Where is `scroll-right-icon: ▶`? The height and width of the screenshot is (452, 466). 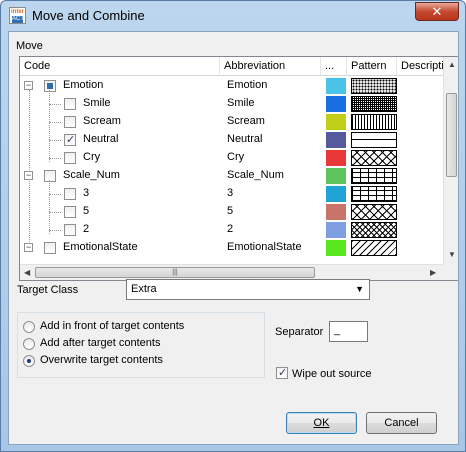
scroll-right-icon: ▶ is located at coordinates (433, 272).